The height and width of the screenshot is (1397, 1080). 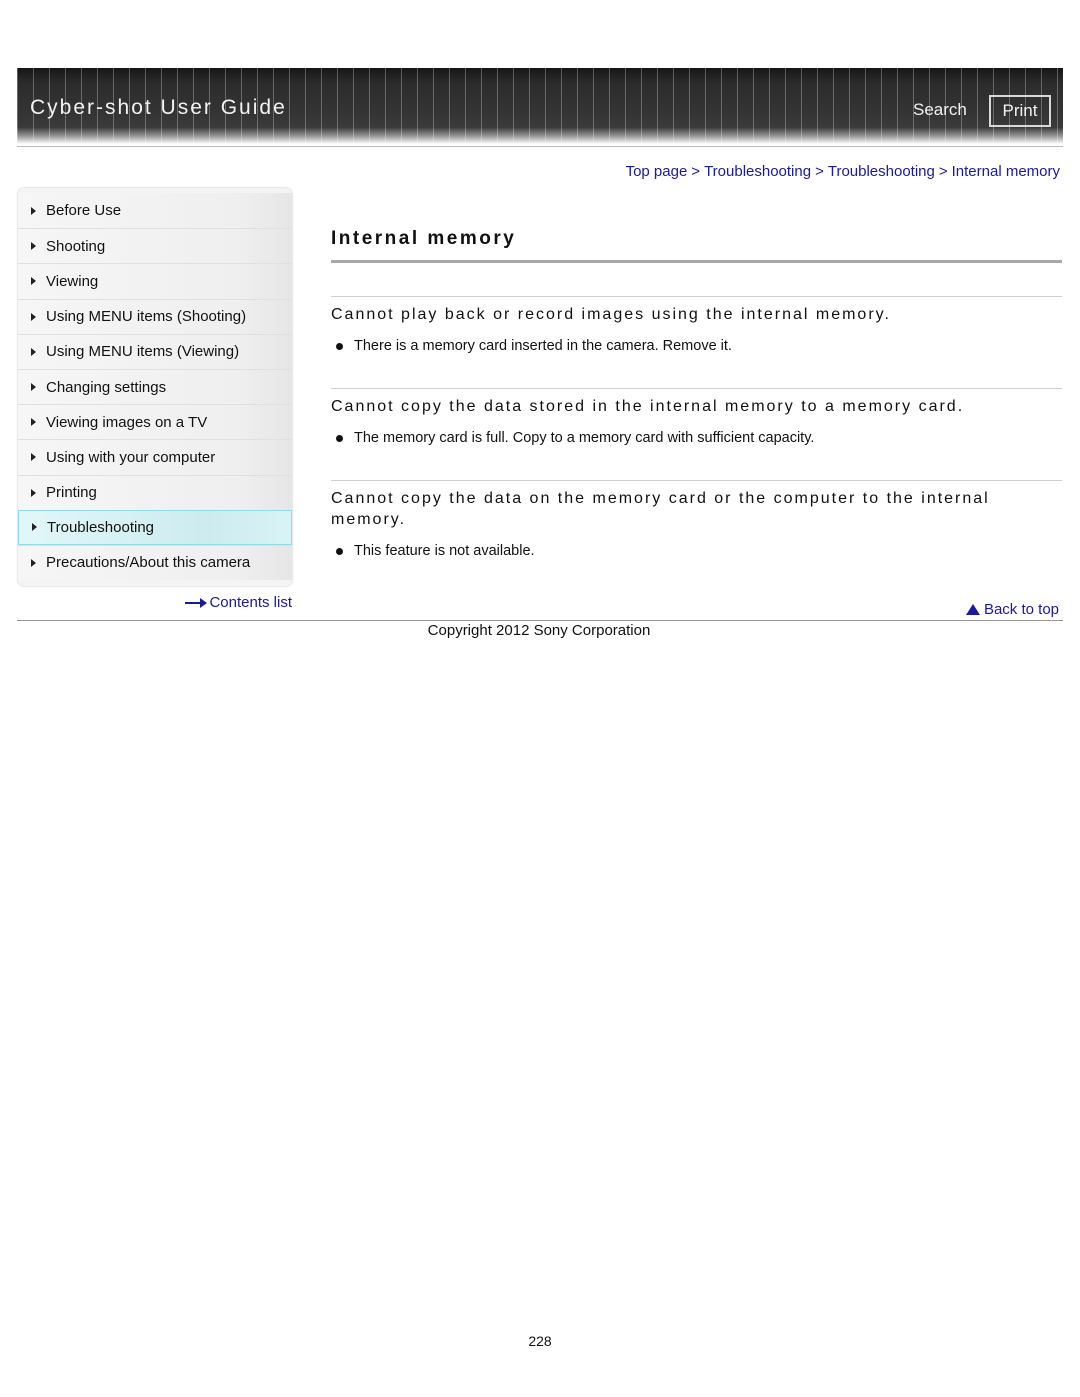 I want to click on footer-divider, so click(x=540, y=620).